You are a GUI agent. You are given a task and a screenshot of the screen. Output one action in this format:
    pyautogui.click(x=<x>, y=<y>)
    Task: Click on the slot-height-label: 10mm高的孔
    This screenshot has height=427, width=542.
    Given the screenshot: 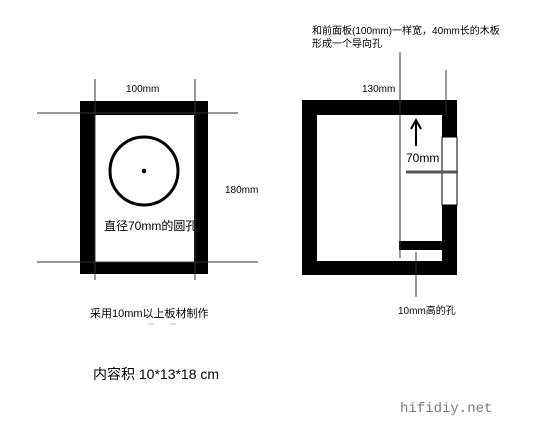 What is the action you would take?
    pyautogui.click(x=427, y=310)
    